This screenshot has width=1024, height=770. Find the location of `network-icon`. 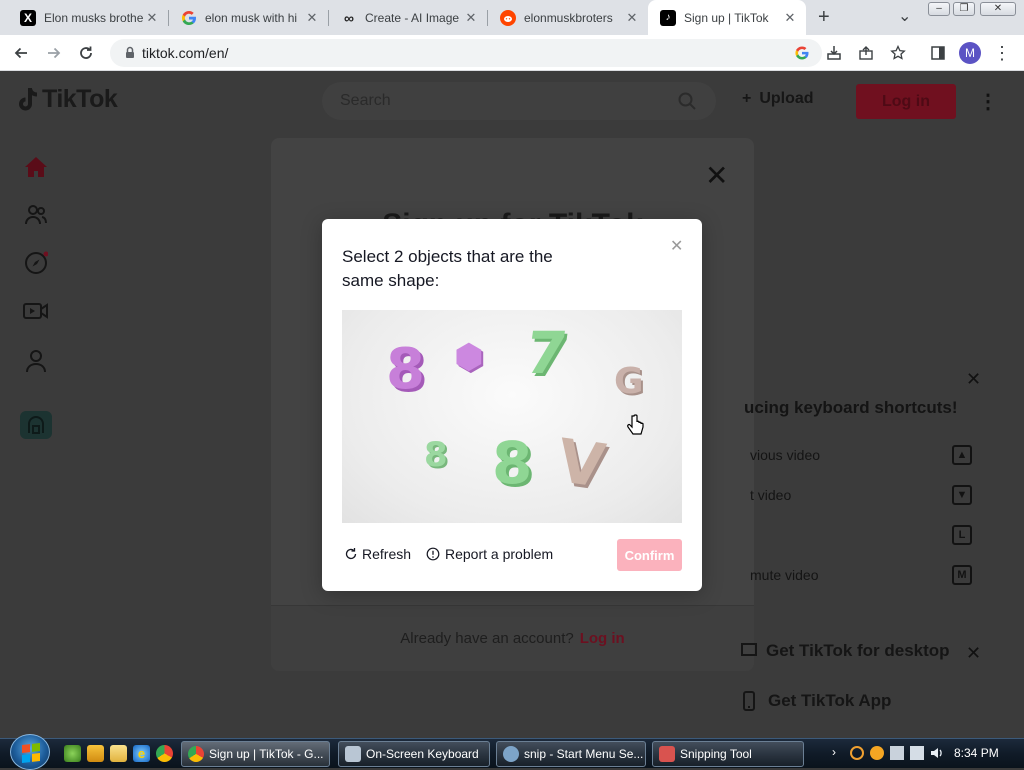

network-icon is located at coordinates (917, 753).